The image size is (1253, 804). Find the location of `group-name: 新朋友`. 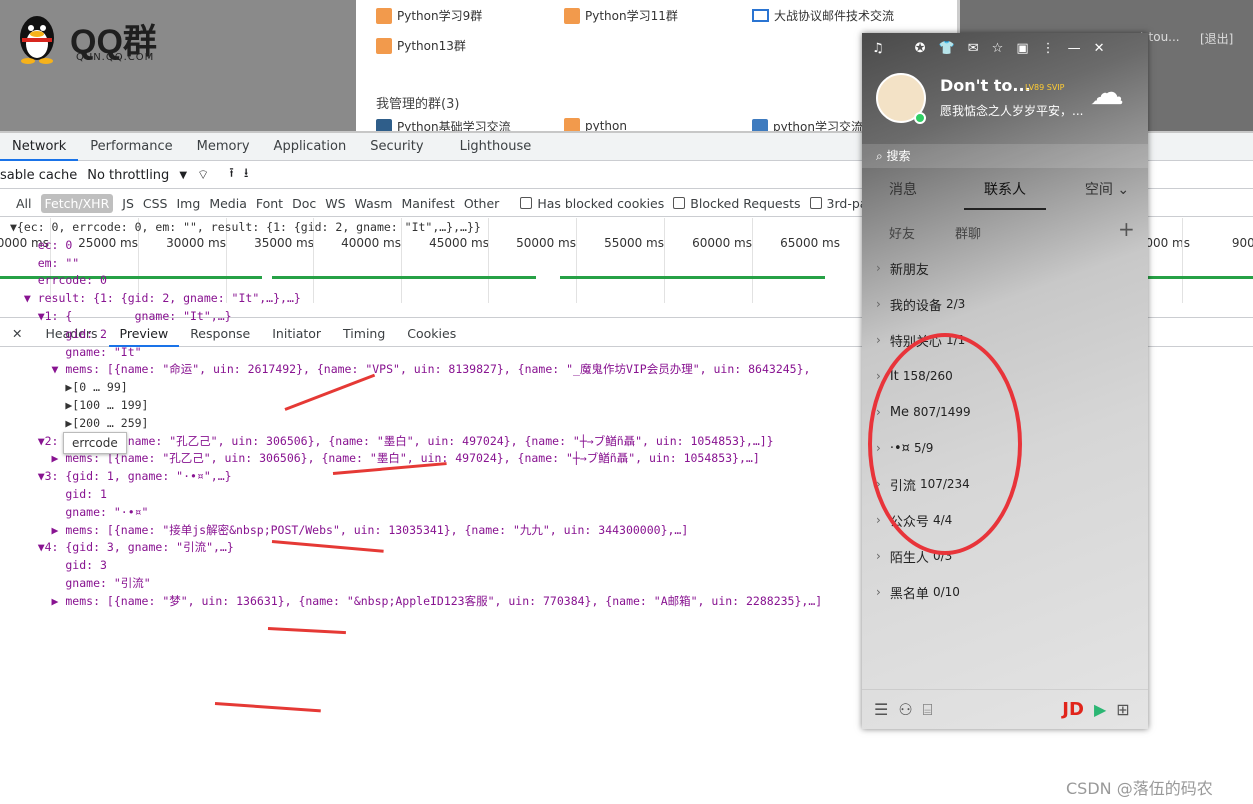

group-name: 新朋友 is located at coordinates (909, 270).